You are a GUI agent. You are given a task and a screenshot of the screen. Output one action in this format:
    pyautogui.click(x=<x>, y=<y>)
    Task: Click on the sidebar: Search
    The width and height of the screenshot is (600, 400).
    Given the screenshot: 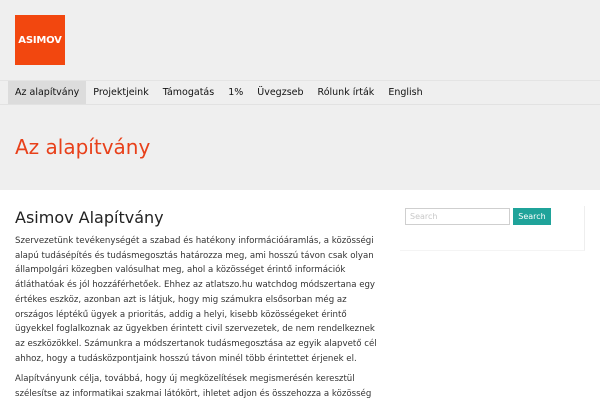 What is the action you would take?
    pyautogui.click(x=492, y=228)
    